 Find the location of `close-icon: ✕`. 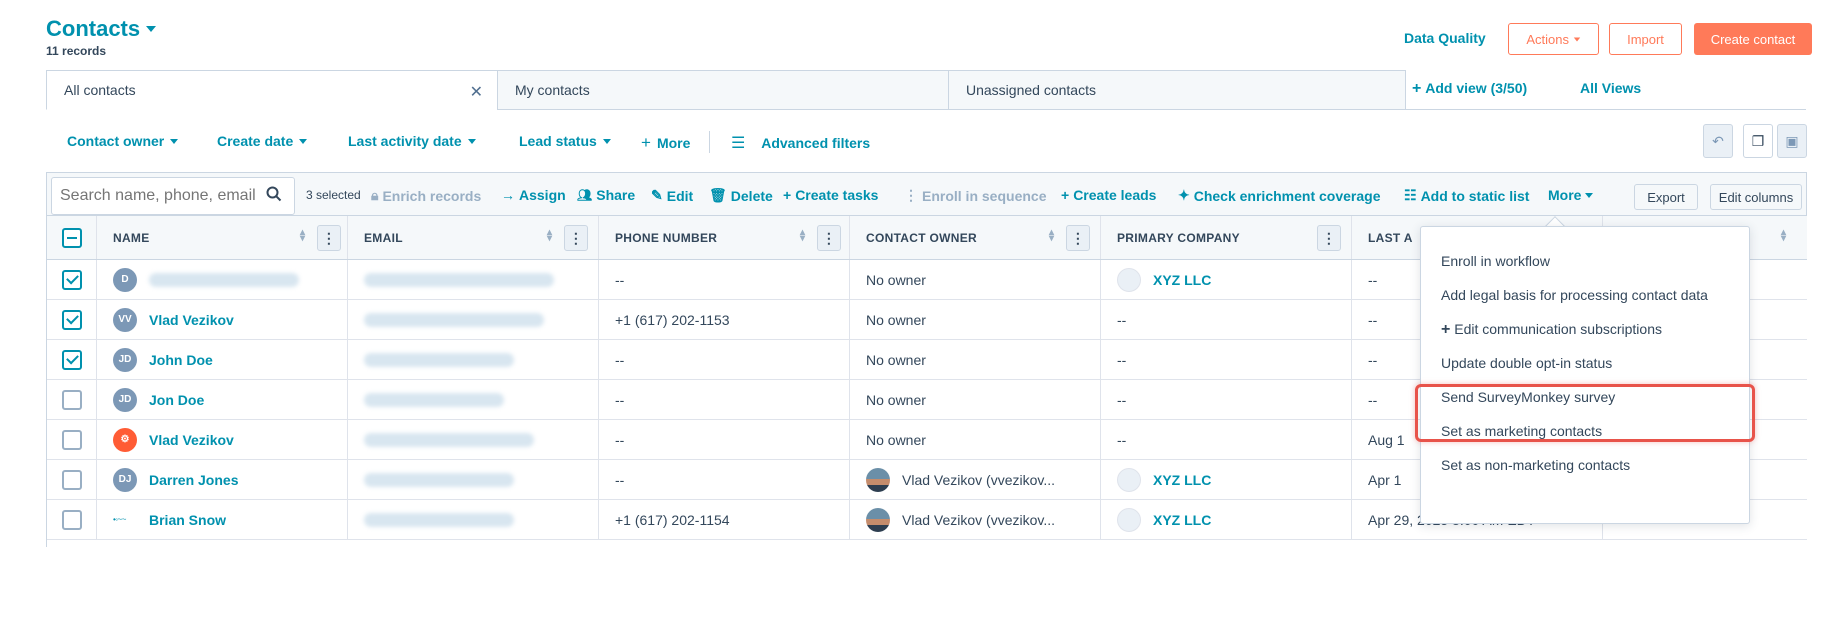

close-icon: ✕ is located at coordinates (476, 92).